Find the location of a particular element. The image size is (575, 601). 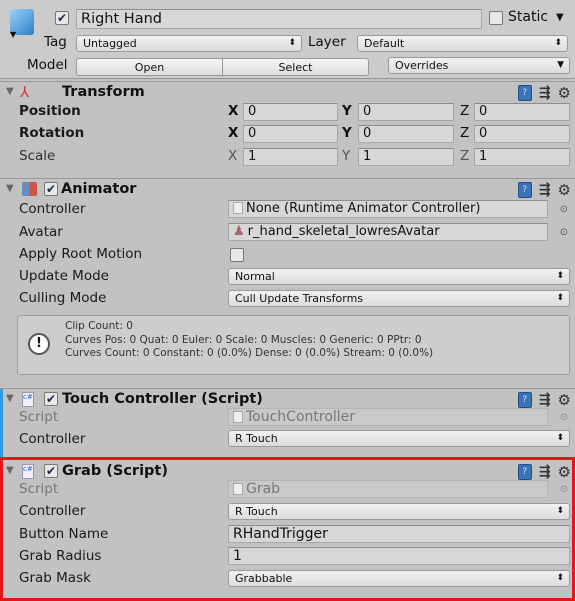

animator-icon is located at coordinates (29, 189).